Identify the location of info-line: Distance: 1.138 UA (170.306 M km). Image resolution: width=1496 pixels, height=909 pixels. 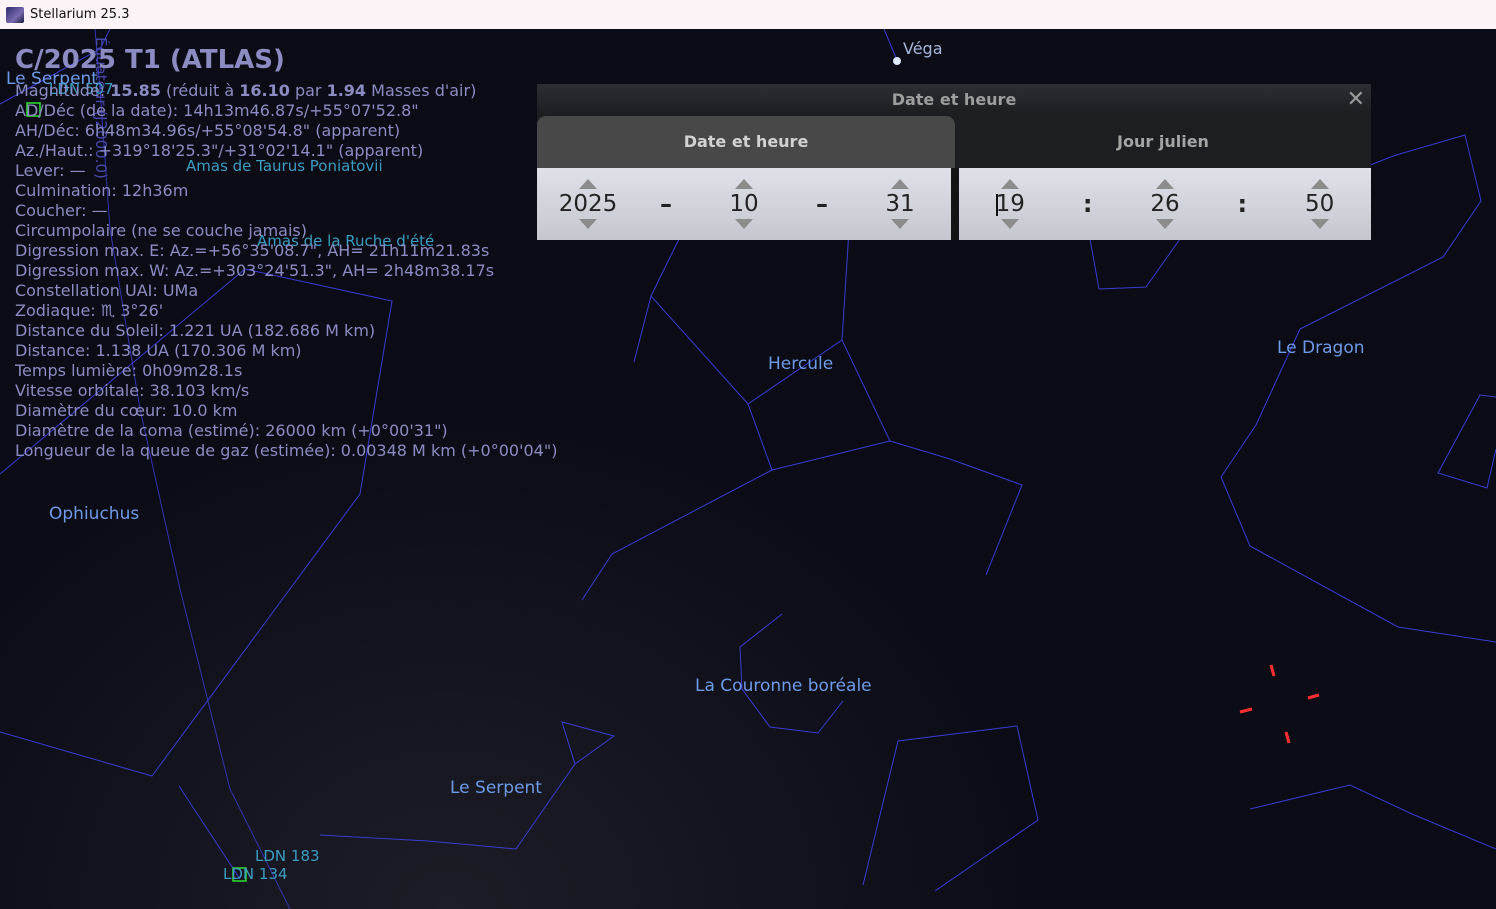
(158, 350).